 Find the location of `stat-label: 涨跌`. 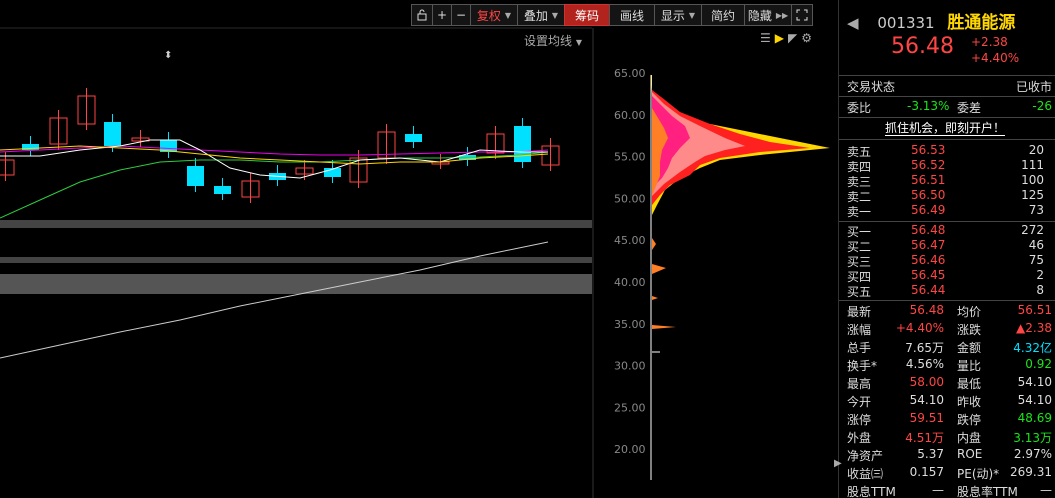

stat-label: 涨跌 is located at coordinates (969, 330).